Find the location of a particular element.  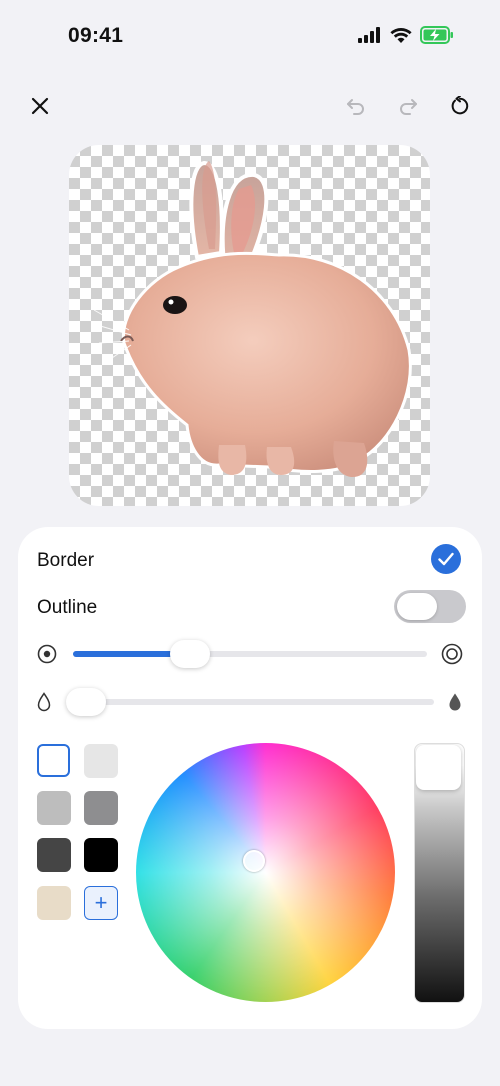

swatch-black is located at coordinates (101, 855).